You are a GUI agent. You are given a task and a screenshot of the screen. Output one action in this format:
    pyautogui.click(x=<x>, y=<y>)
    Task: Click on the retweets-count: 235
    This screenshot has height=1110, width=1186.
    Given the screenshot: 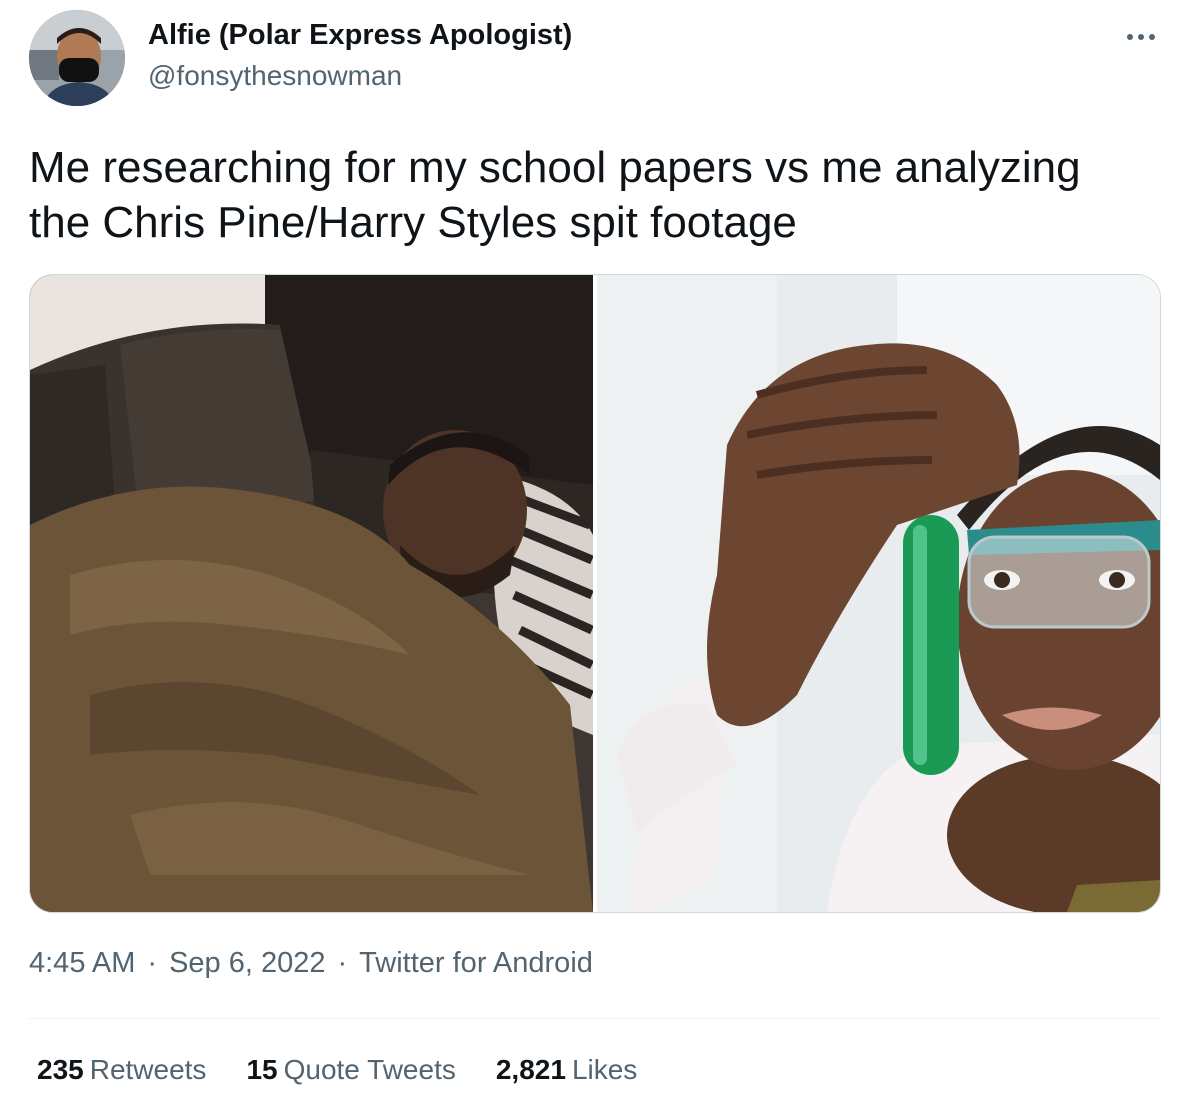 What is the action you would take?
    pyautogui.click(x=60, y=1069)
    